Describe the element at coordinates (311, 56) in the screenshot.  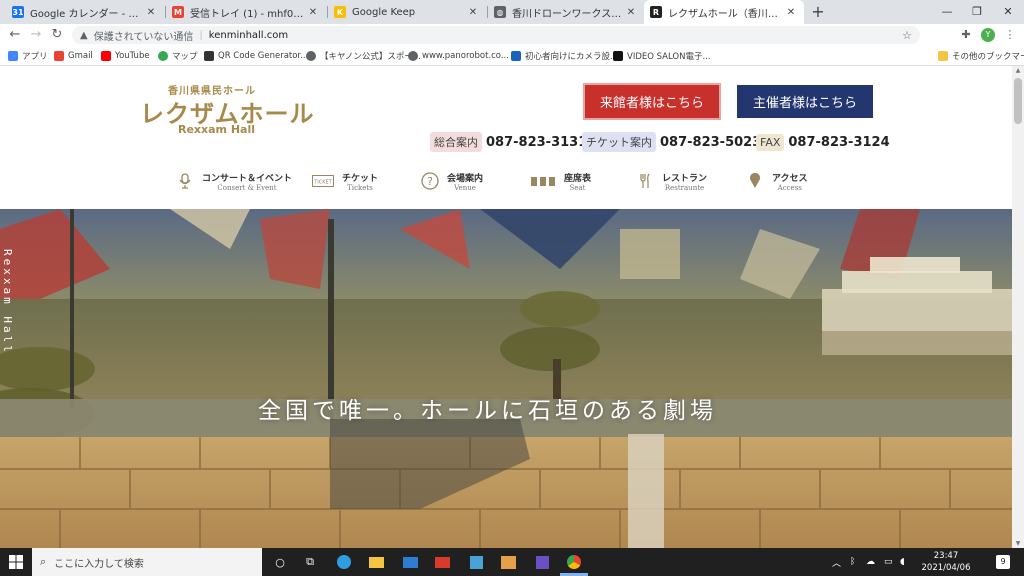
I see `globe-icon` at that location.